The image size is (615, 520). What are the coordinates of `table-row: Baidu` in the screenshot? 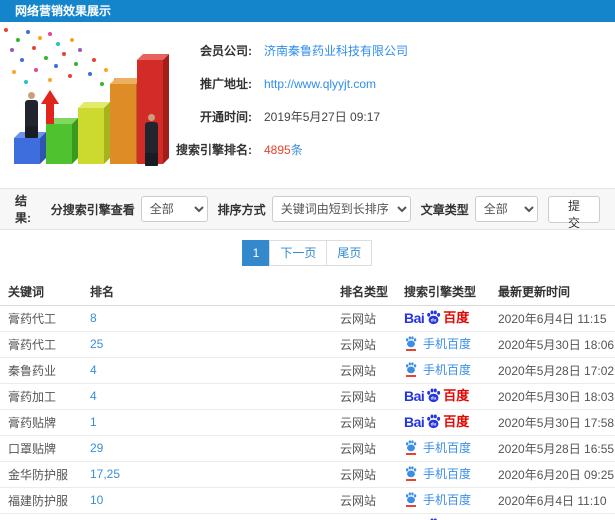 It's located at (307, 516).